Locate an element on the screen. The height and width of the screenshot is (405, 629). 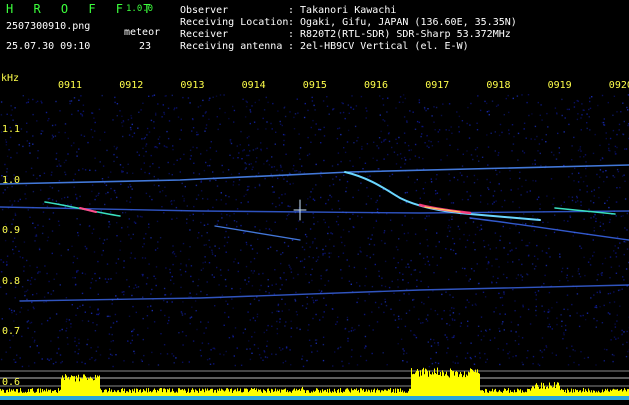
time-tick-label: 0911 is located at coordinates (70, 86).